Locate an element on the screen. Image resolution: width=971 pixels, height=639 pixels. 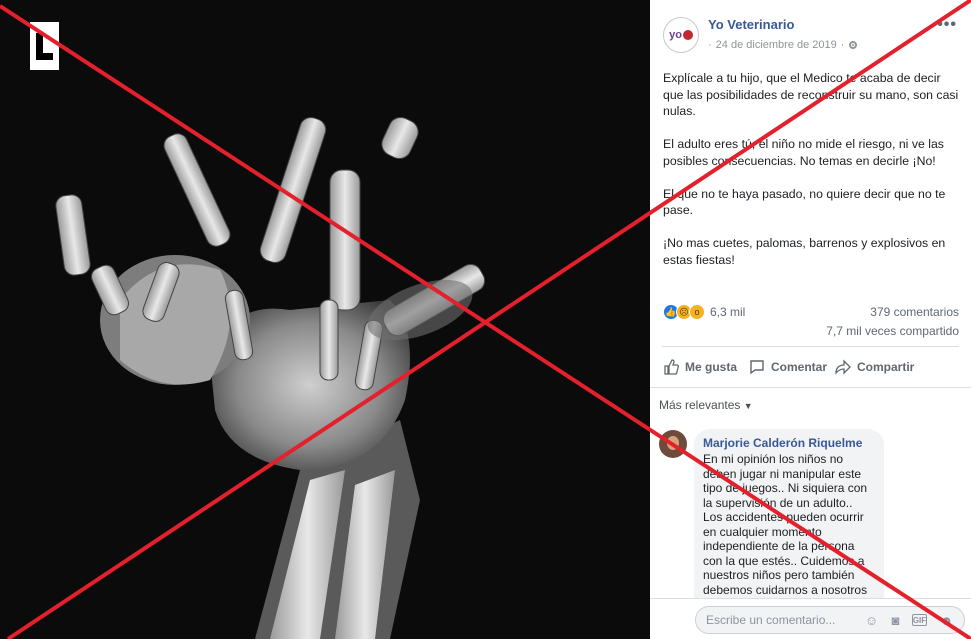
post-meta: · 24 de diciembre de 2019 · is located at coordinates (783, 45).